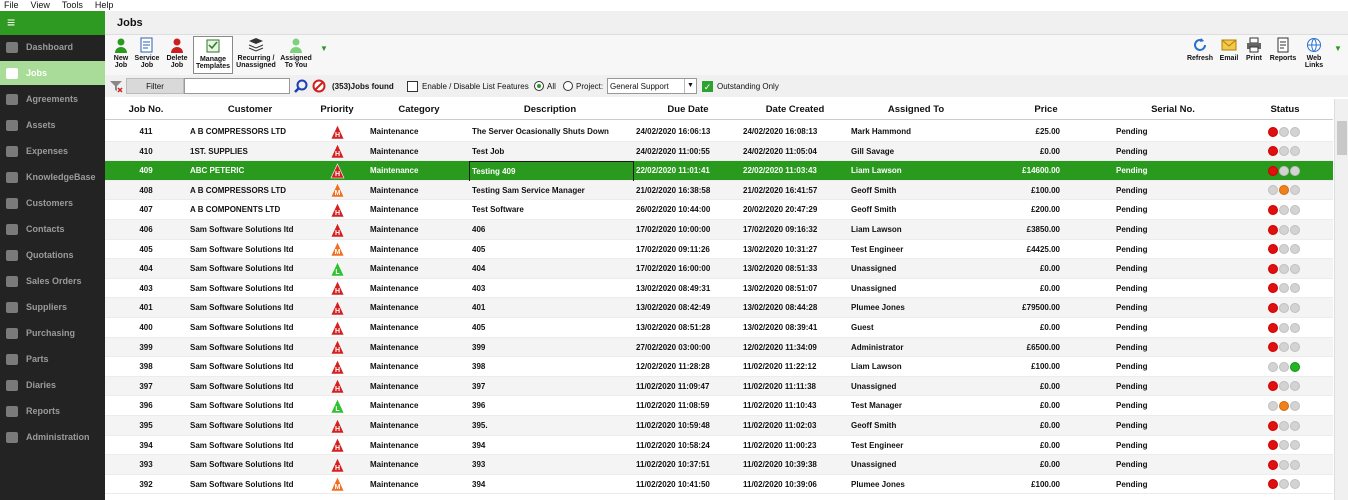 Image resolution: width=1348 pixels, height=500 pixels. What do you see at coordinates (72, 5) in the screenshot?
I see `menu-tools: Tools` at bounding box center [72, 5].